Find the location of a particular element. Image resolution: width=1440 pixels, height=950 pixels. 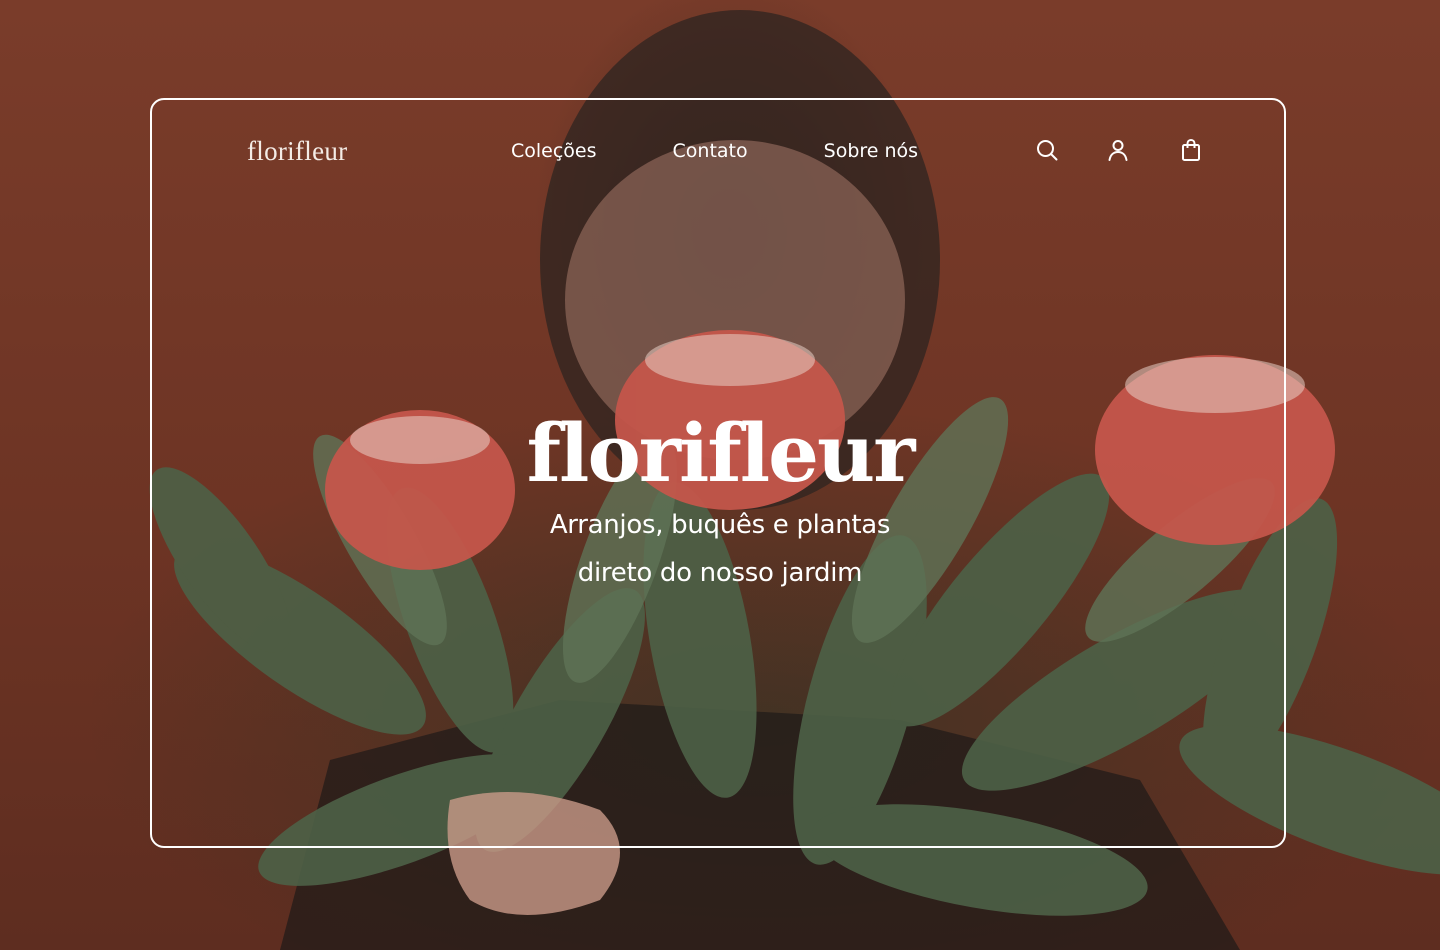

shopping-bag-icon is located at coordinates (1191, 150).